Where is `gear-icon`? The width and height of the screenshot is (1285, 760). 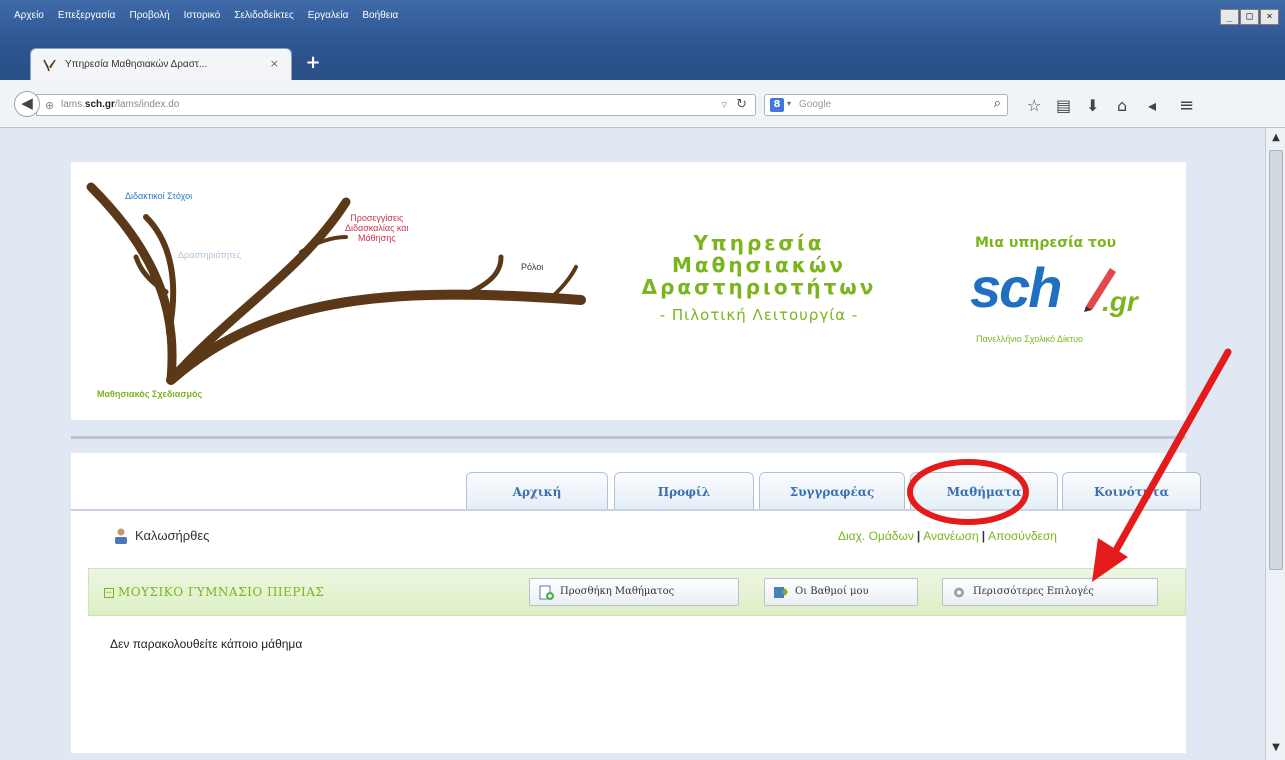
gear-icon is located at coordinates (959, 592).